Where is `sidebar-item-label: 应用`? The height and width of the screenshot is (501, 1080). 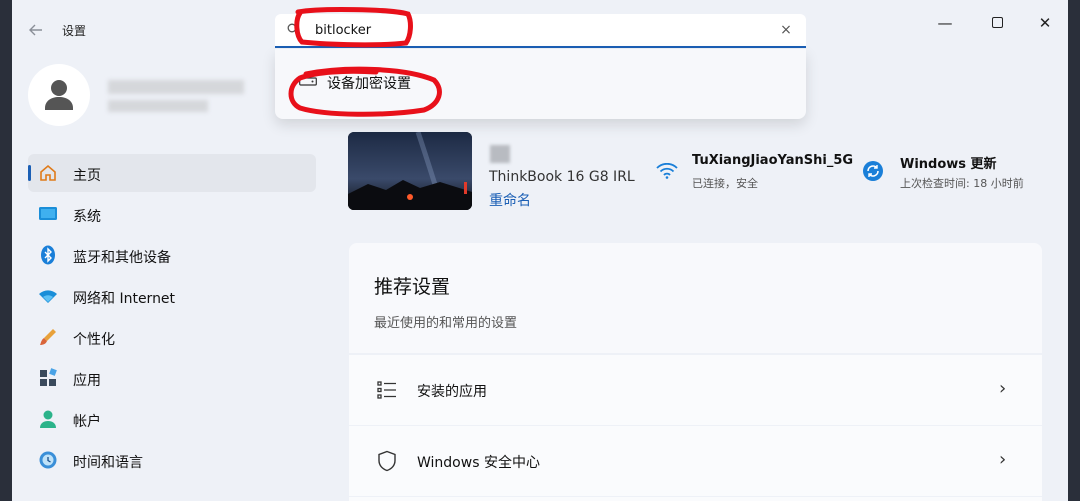
sidebar-item-label: 应用 is located at coordinates (87, 381).